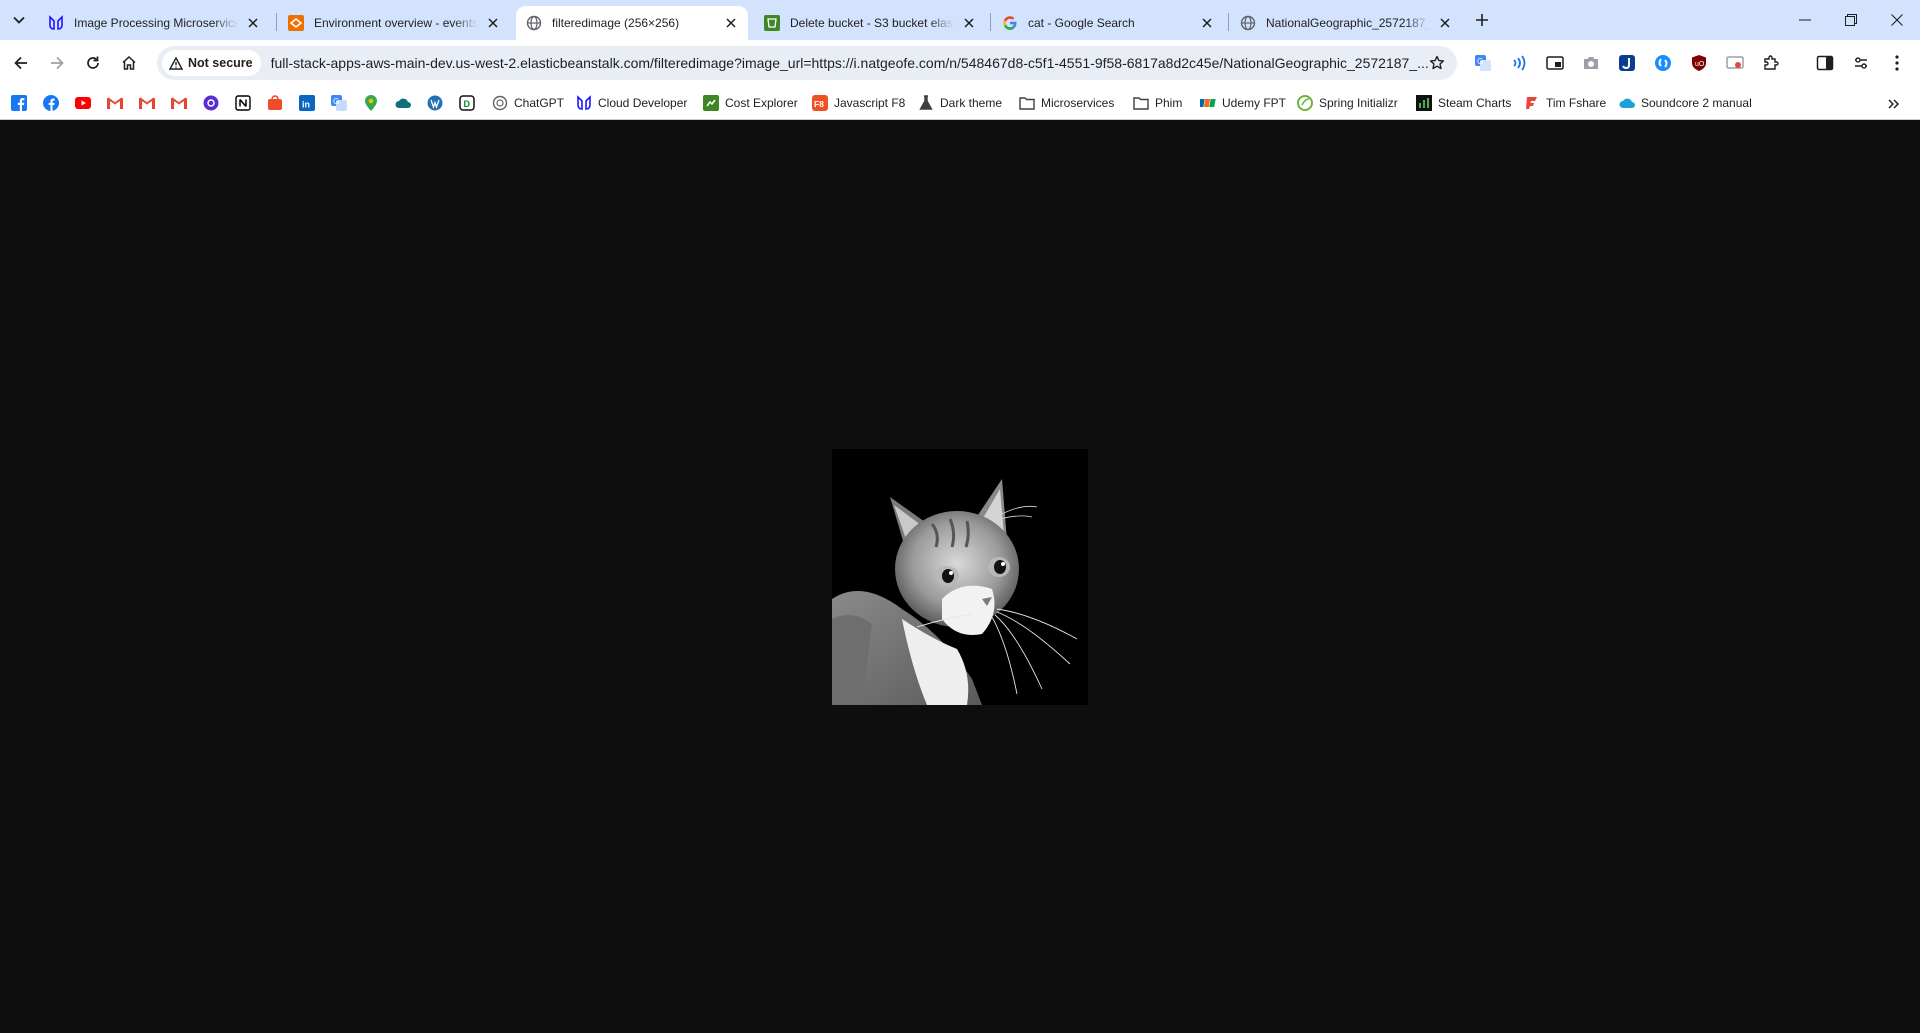 The height and width of the screenshot is (1033, 1920). I want to click on ublock-extension-icon: uO, so click(1699, 63).